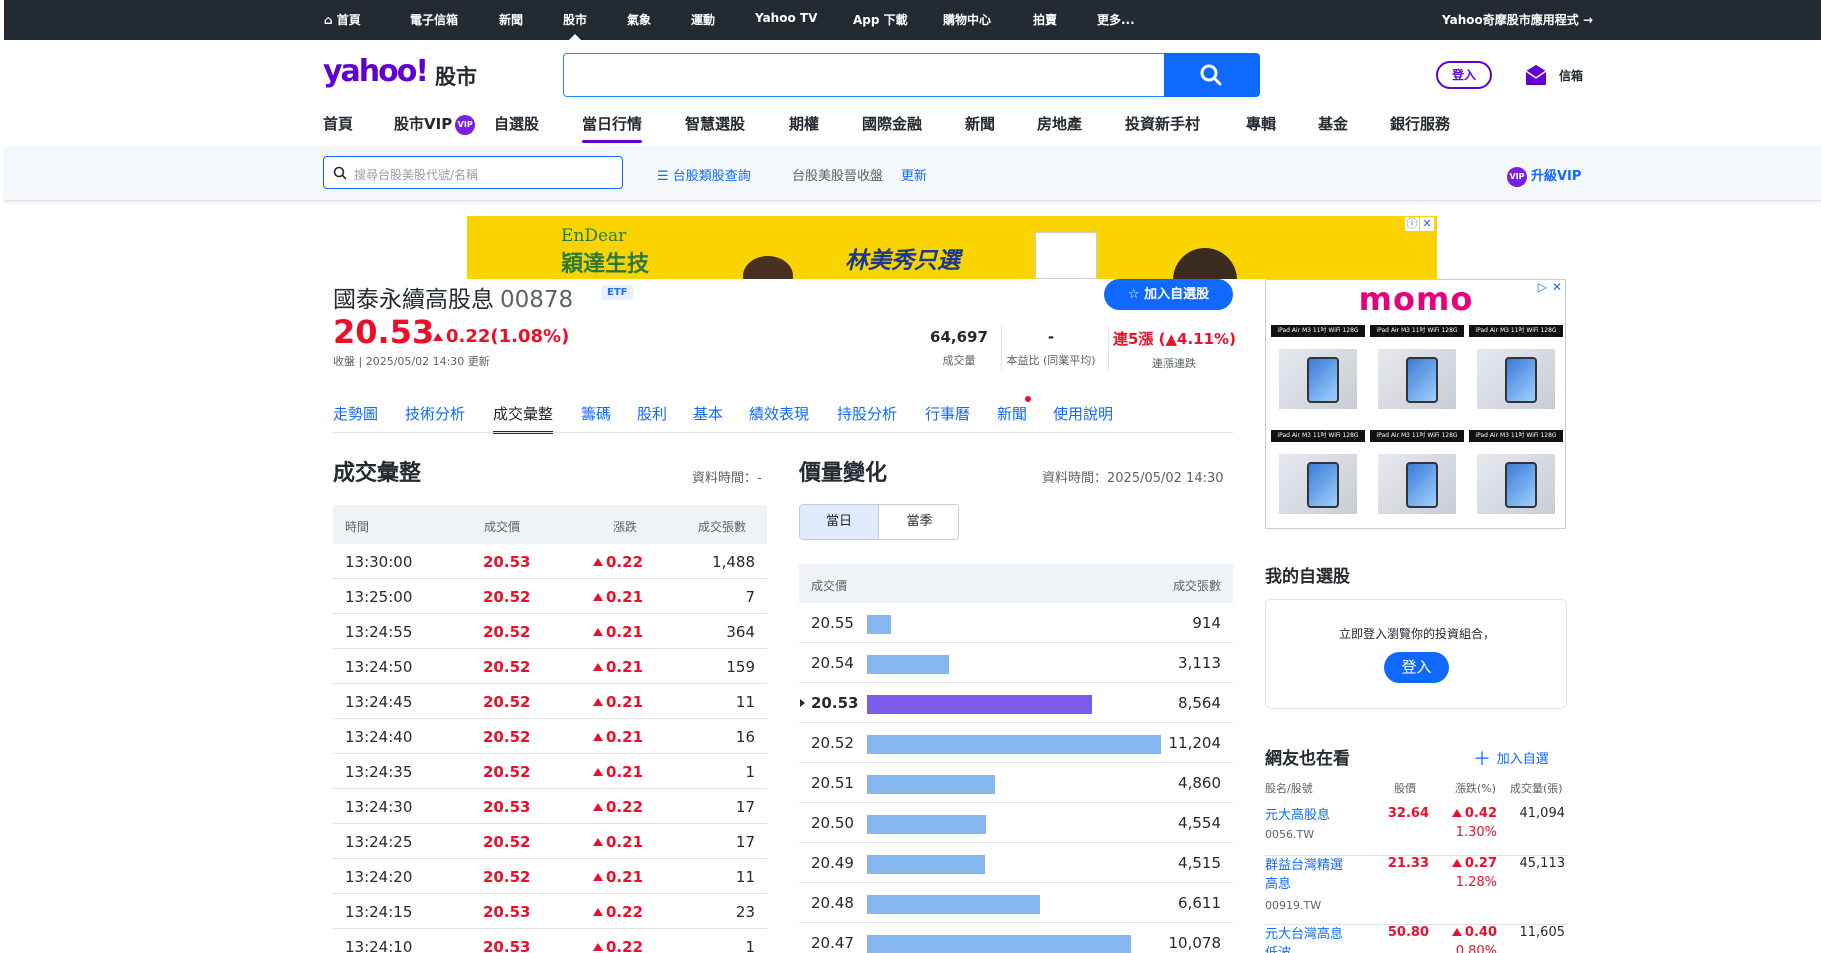 Image resolution: width=1821 pixels, height=953 pixels. What do you see at coordinates (1212, 75) in the screenshot?
I see `search-button` at bounding box center [1212, 75].